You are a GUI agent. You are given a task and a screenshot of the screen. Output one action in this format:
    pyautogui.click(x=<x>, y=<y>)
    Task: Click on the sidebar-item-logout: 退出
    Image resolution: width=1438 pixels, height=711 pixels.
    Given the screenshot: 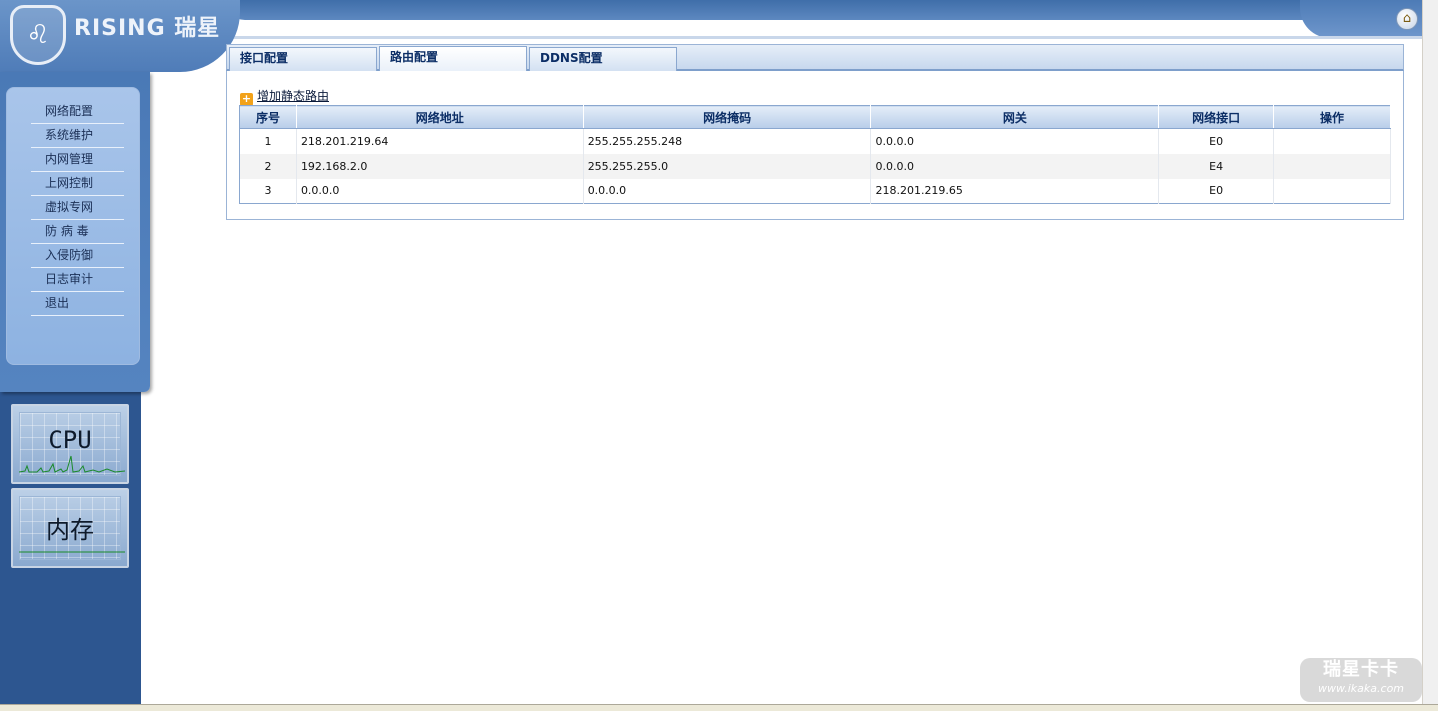 What is the action you would take?
    pyautogui.click(x=77, y=304)
    